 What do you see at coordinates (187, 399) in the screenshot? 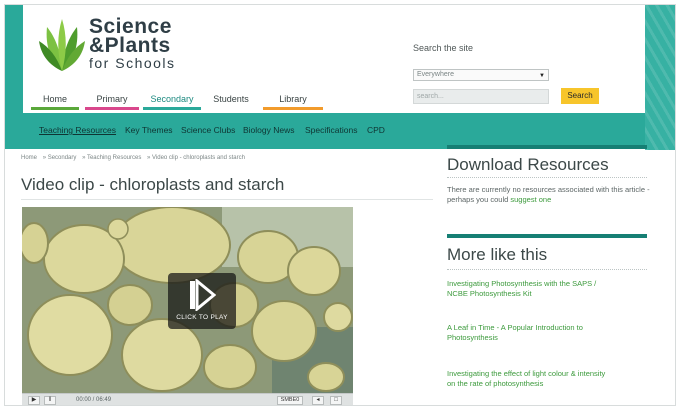
I see `video-controls: ▶ ‖ 00:00 / 06:49 SMBE0 ◂ □` at bounding box center [187, 399].